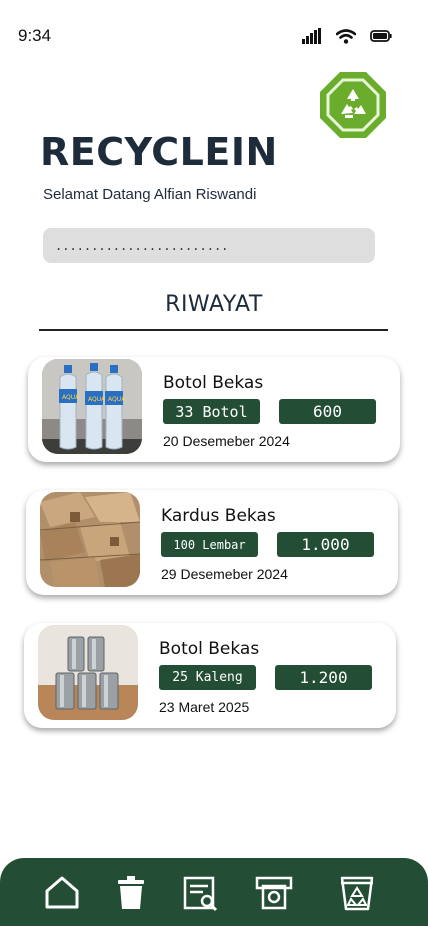 The width and height of the screenshot is (428, 926). What do you see at coordinates (218, 516) in the screenshot?
I see `item-name: Kardus Bekas` at bounding box center [218, 516].